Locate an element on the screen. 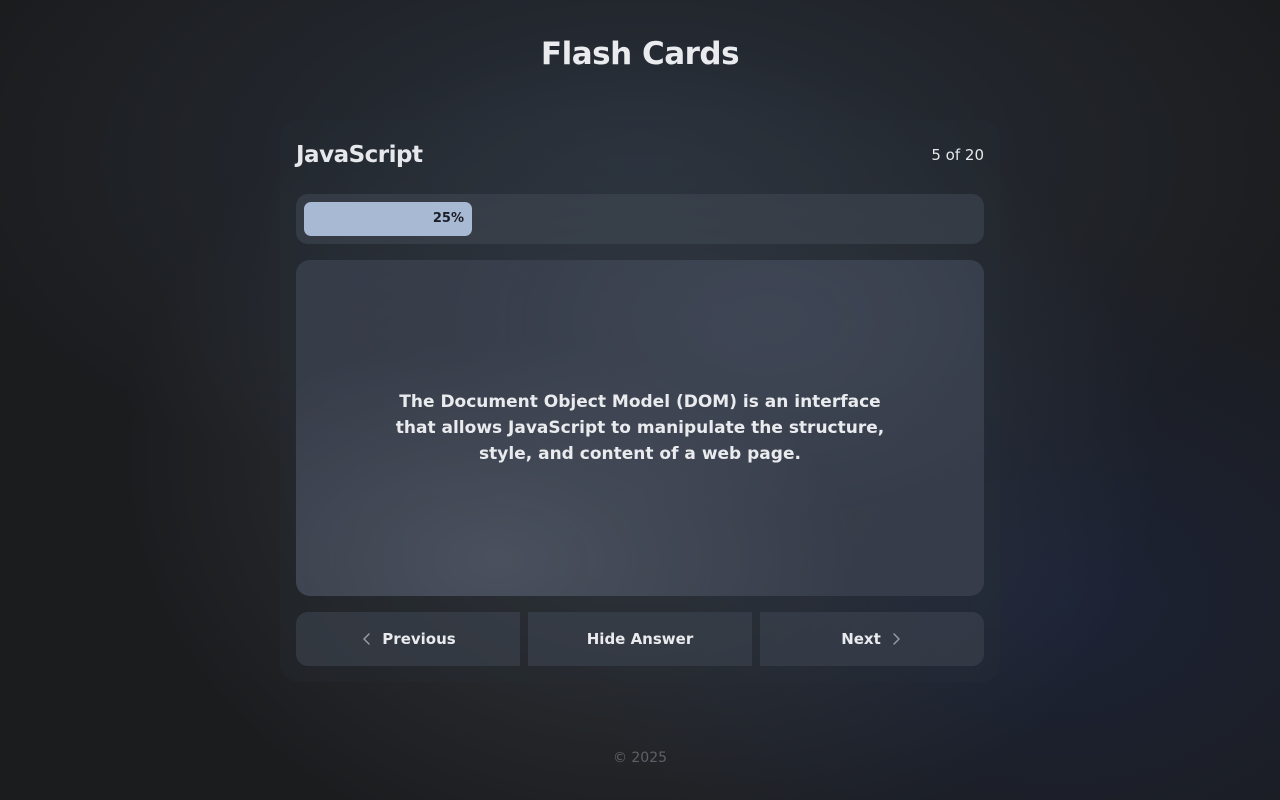  chevron-right-icon is located at coordinates (896, 639).